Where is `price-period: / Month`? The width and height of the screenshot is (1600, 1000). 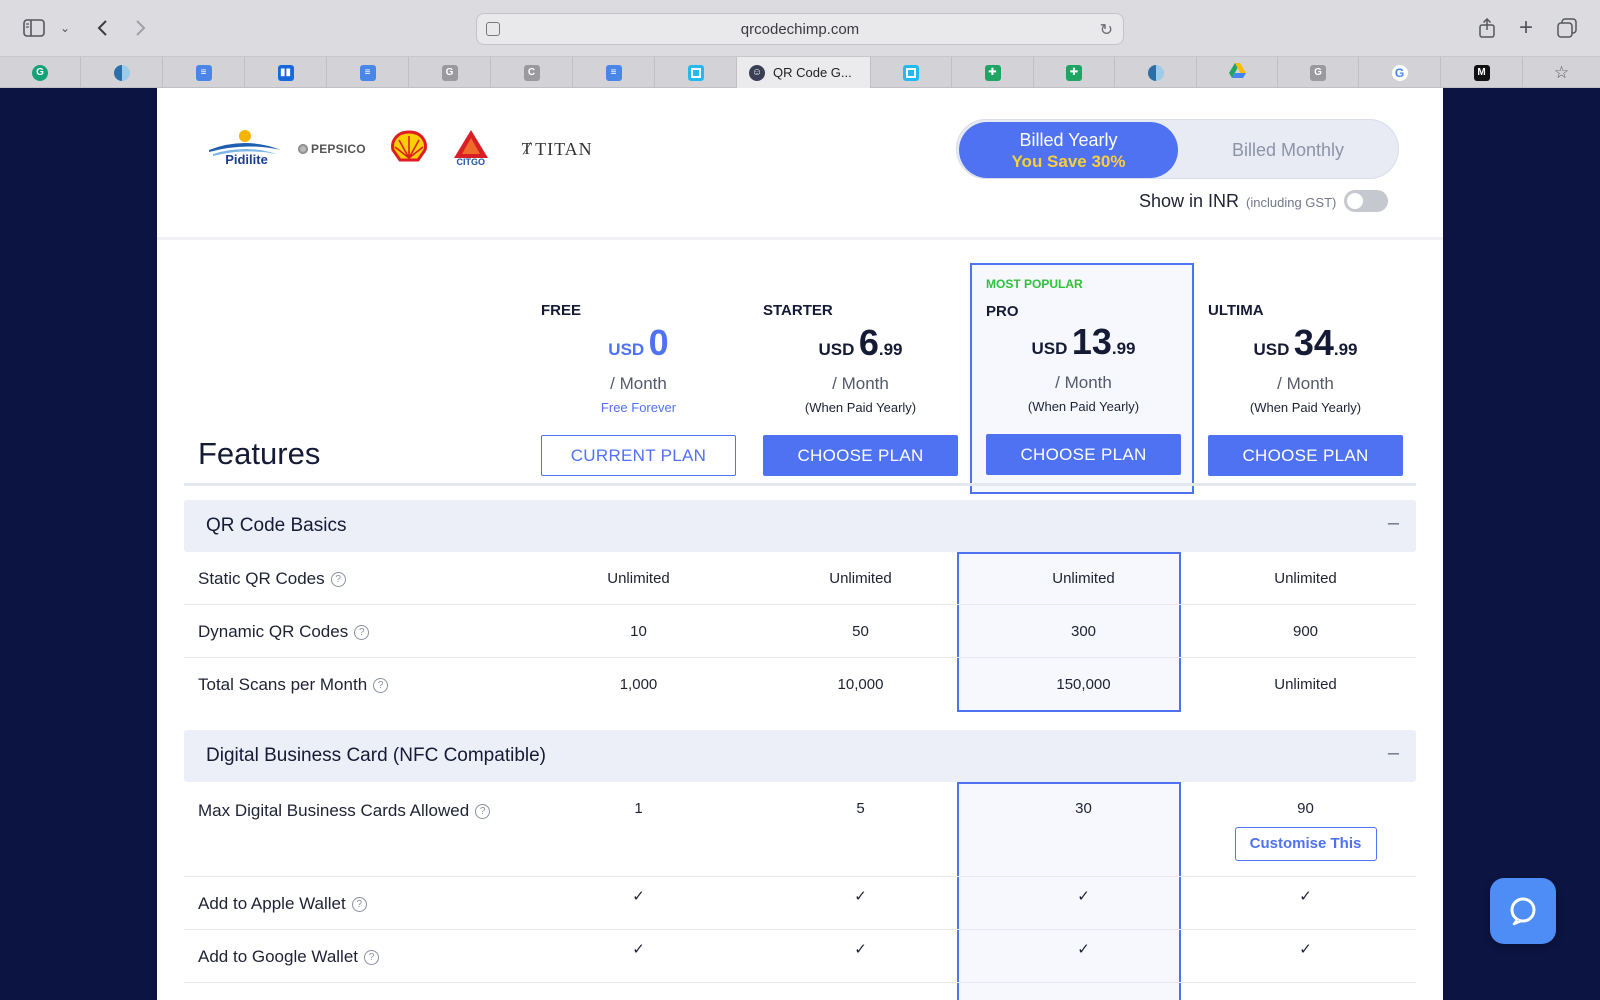
price-period: / Month is located at coordinates (860, 383).